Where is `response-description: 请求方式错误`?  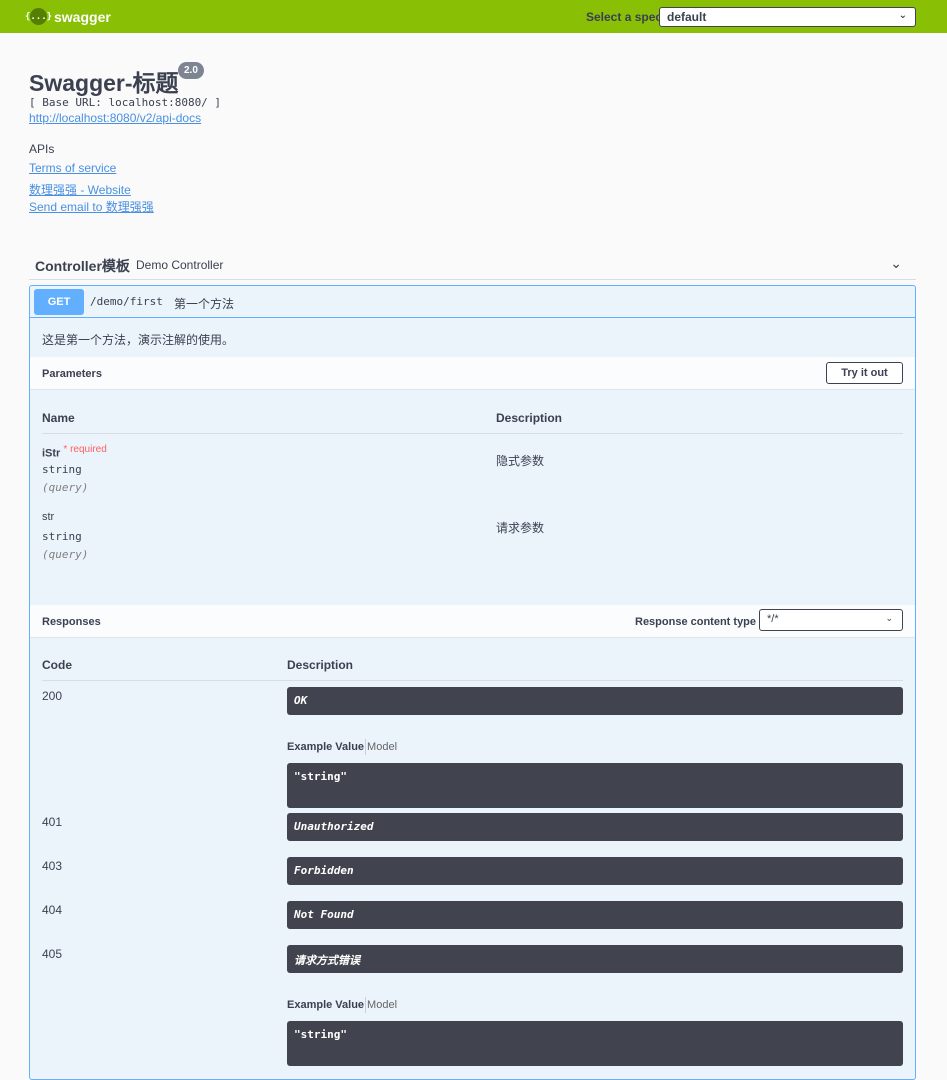
response-description: 请求方式错误 is located at coordinates (595, 959).